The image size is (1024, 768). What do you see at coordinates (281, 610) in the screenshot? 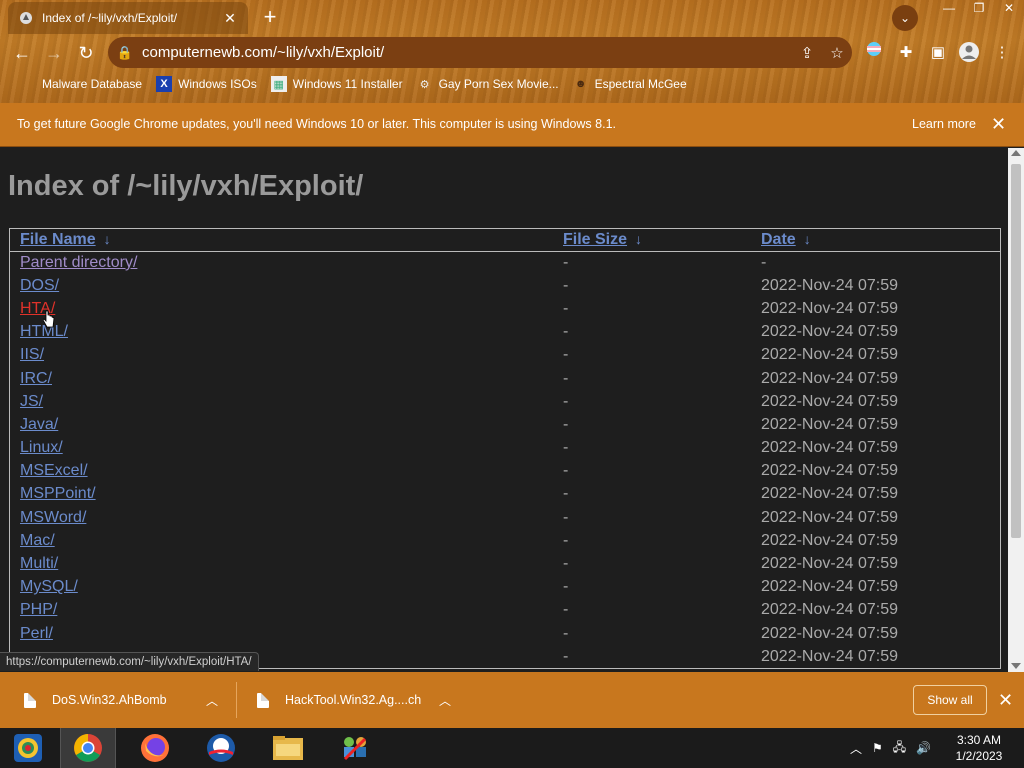
I see `cell-file-name: PHP/` at bounding box center [281, 610].